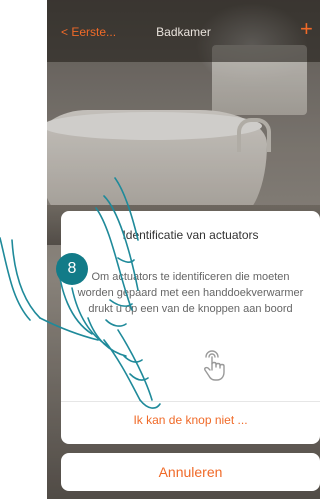 The image size is (320, 499). What do you see at coordinates (190, 235) in the screenshot?
I see `dialog-title: Identificatie van actuators` at bounding box center [190, 235].